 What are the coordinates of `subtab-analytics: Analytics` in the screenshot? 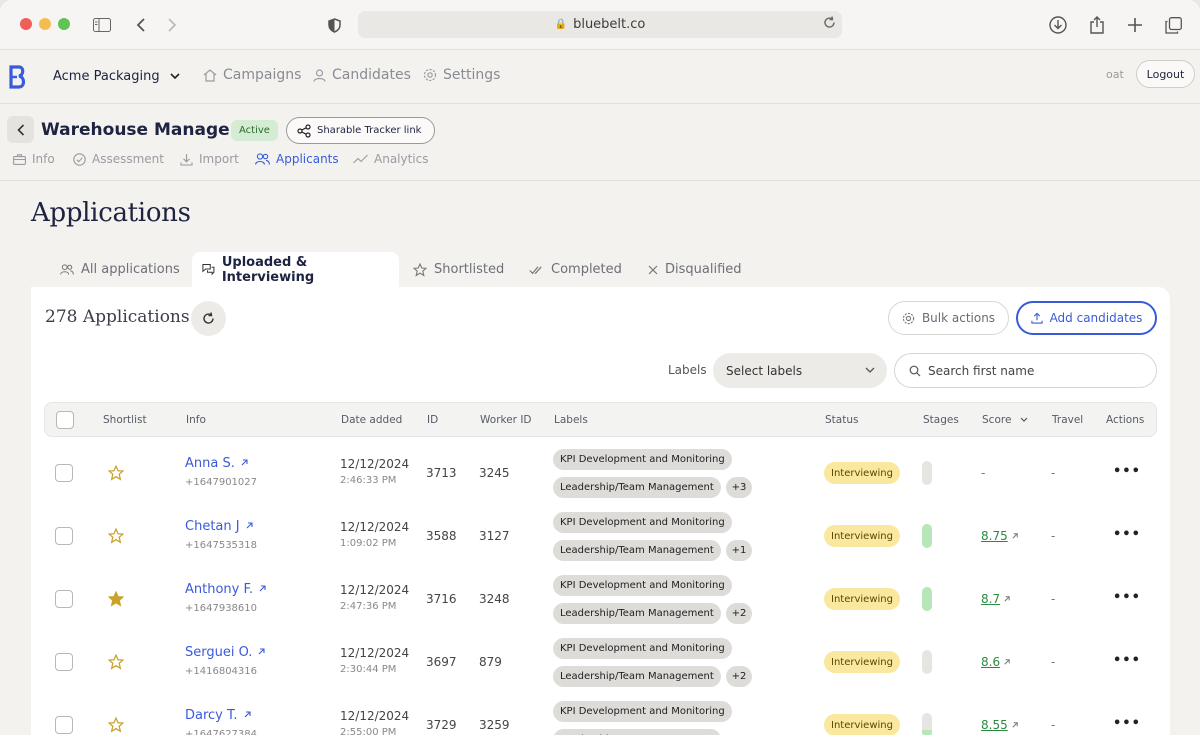 It's located at (391, 159).